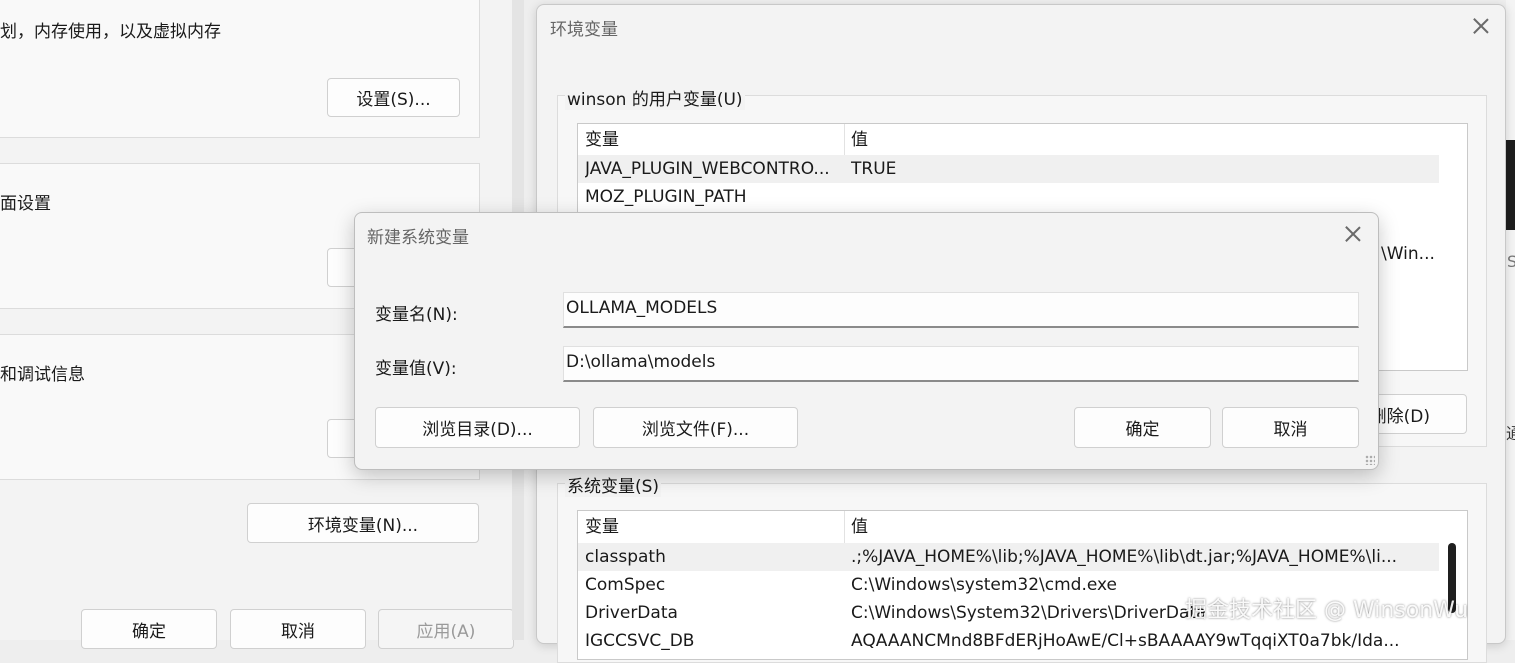 The height and width of the screenshot is (663, 1515). I want to click on performance-description: 划，内存使用，以及虚拟内存, so click(110, 32).